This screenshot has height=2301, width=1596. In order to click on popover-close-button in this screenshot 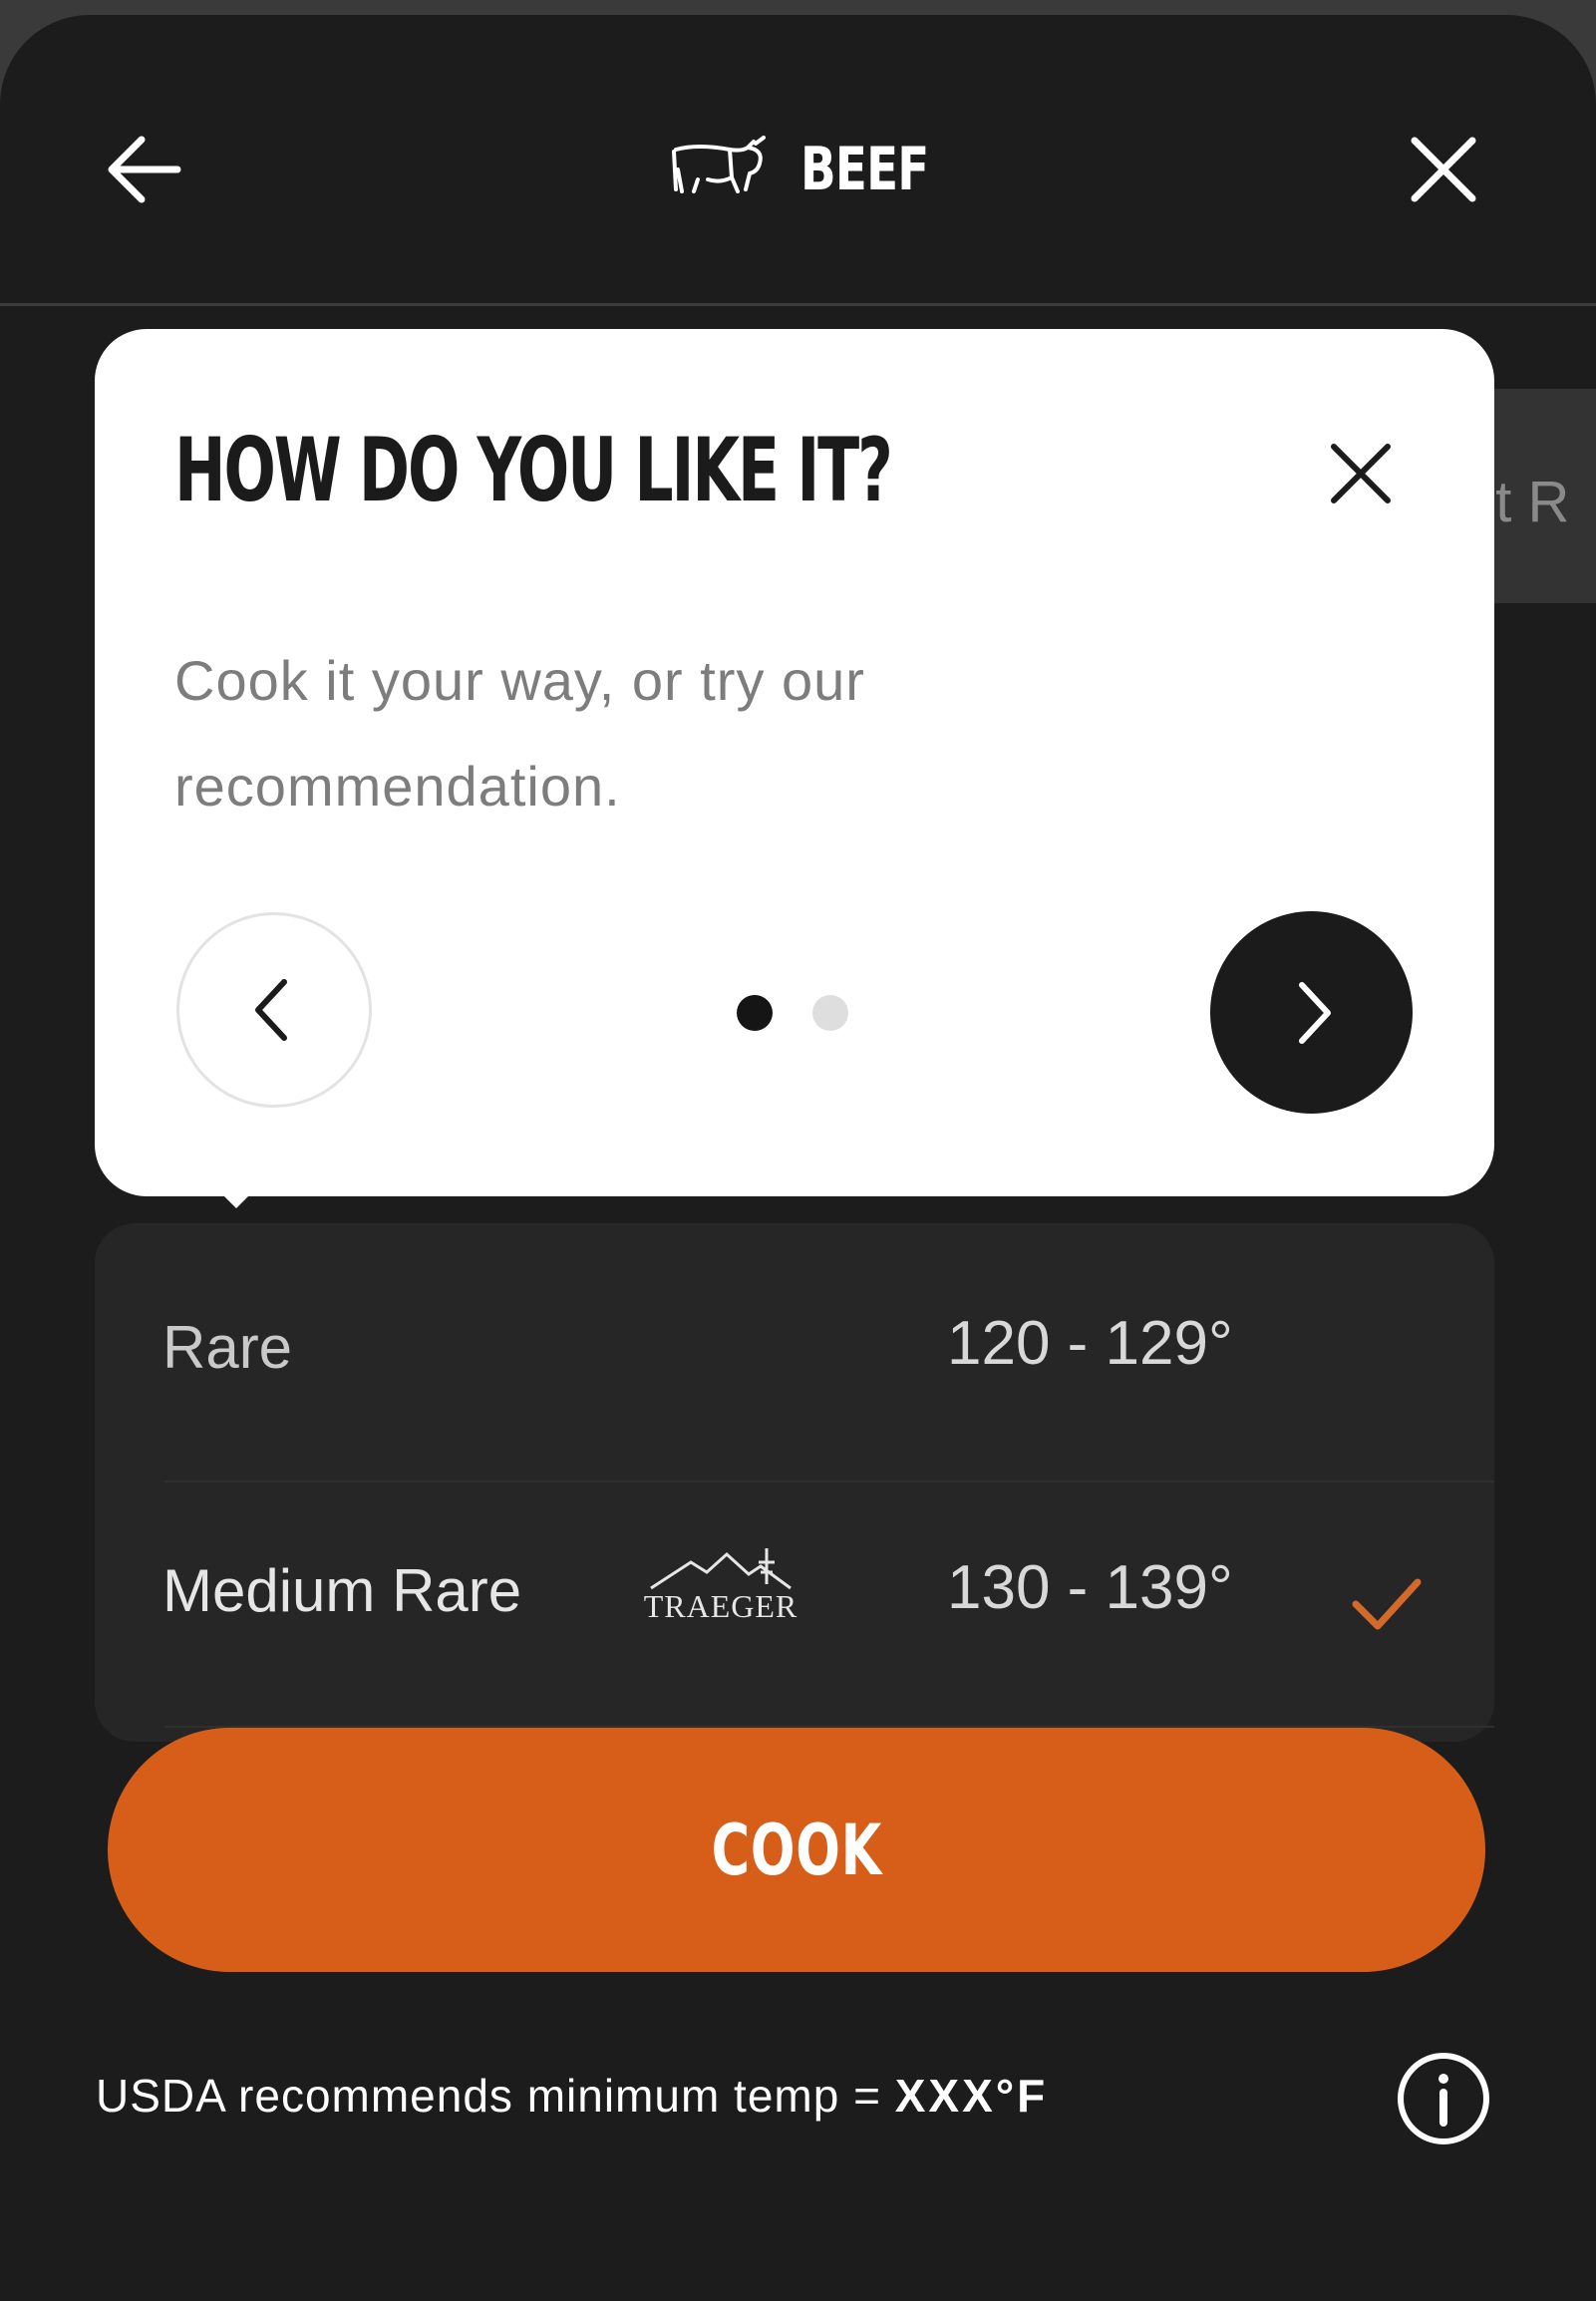, I will do `click(1361, 473)`.